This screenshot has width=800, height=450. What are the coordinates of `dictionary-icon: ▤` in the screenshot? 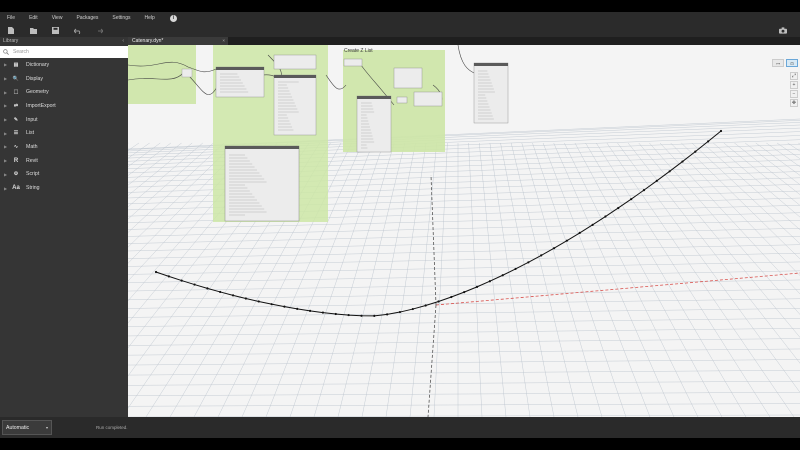 It's located at (16, 64).